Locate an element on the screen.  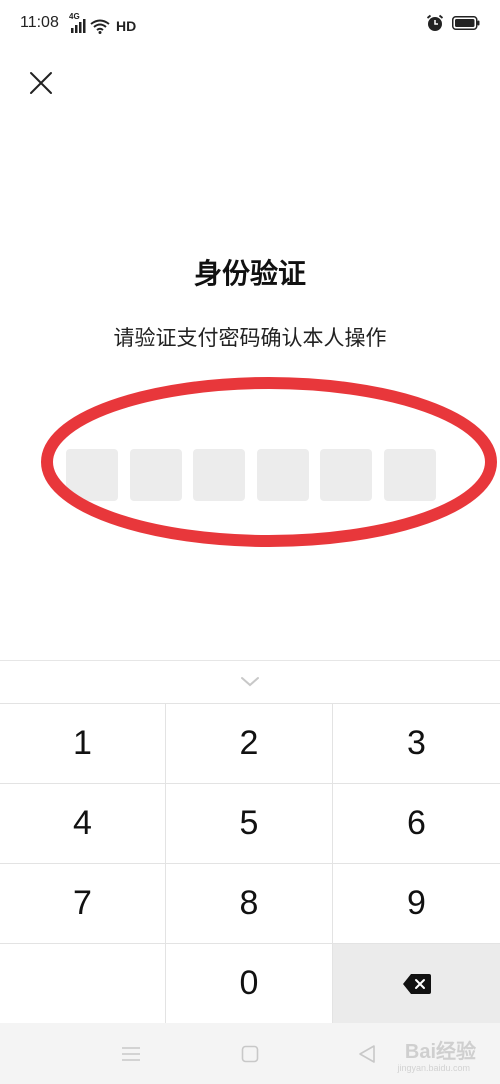
status-time: 11:08 is located at coordinates (39, 22).